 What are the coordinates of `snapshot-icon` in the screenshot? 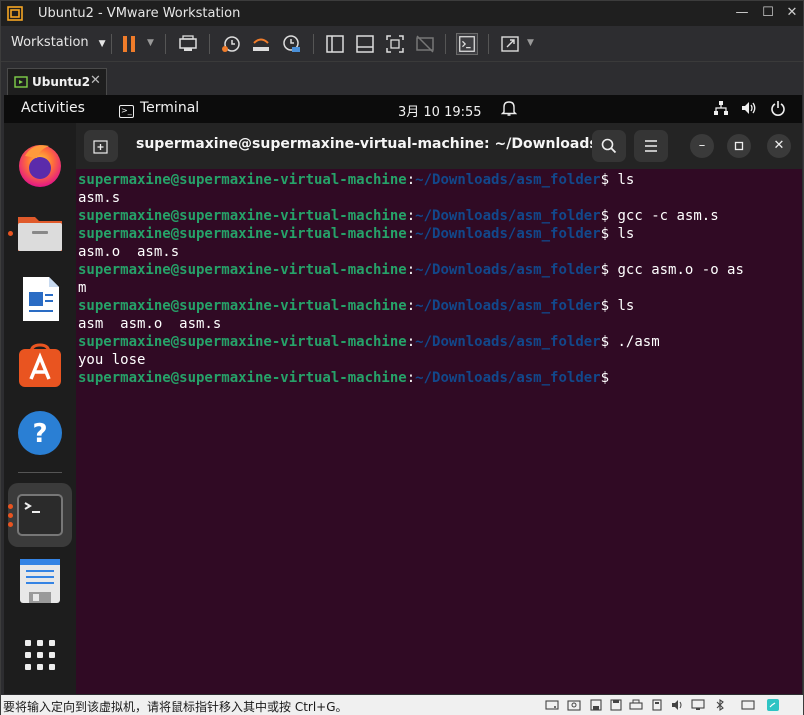 It's located at (231, 44).